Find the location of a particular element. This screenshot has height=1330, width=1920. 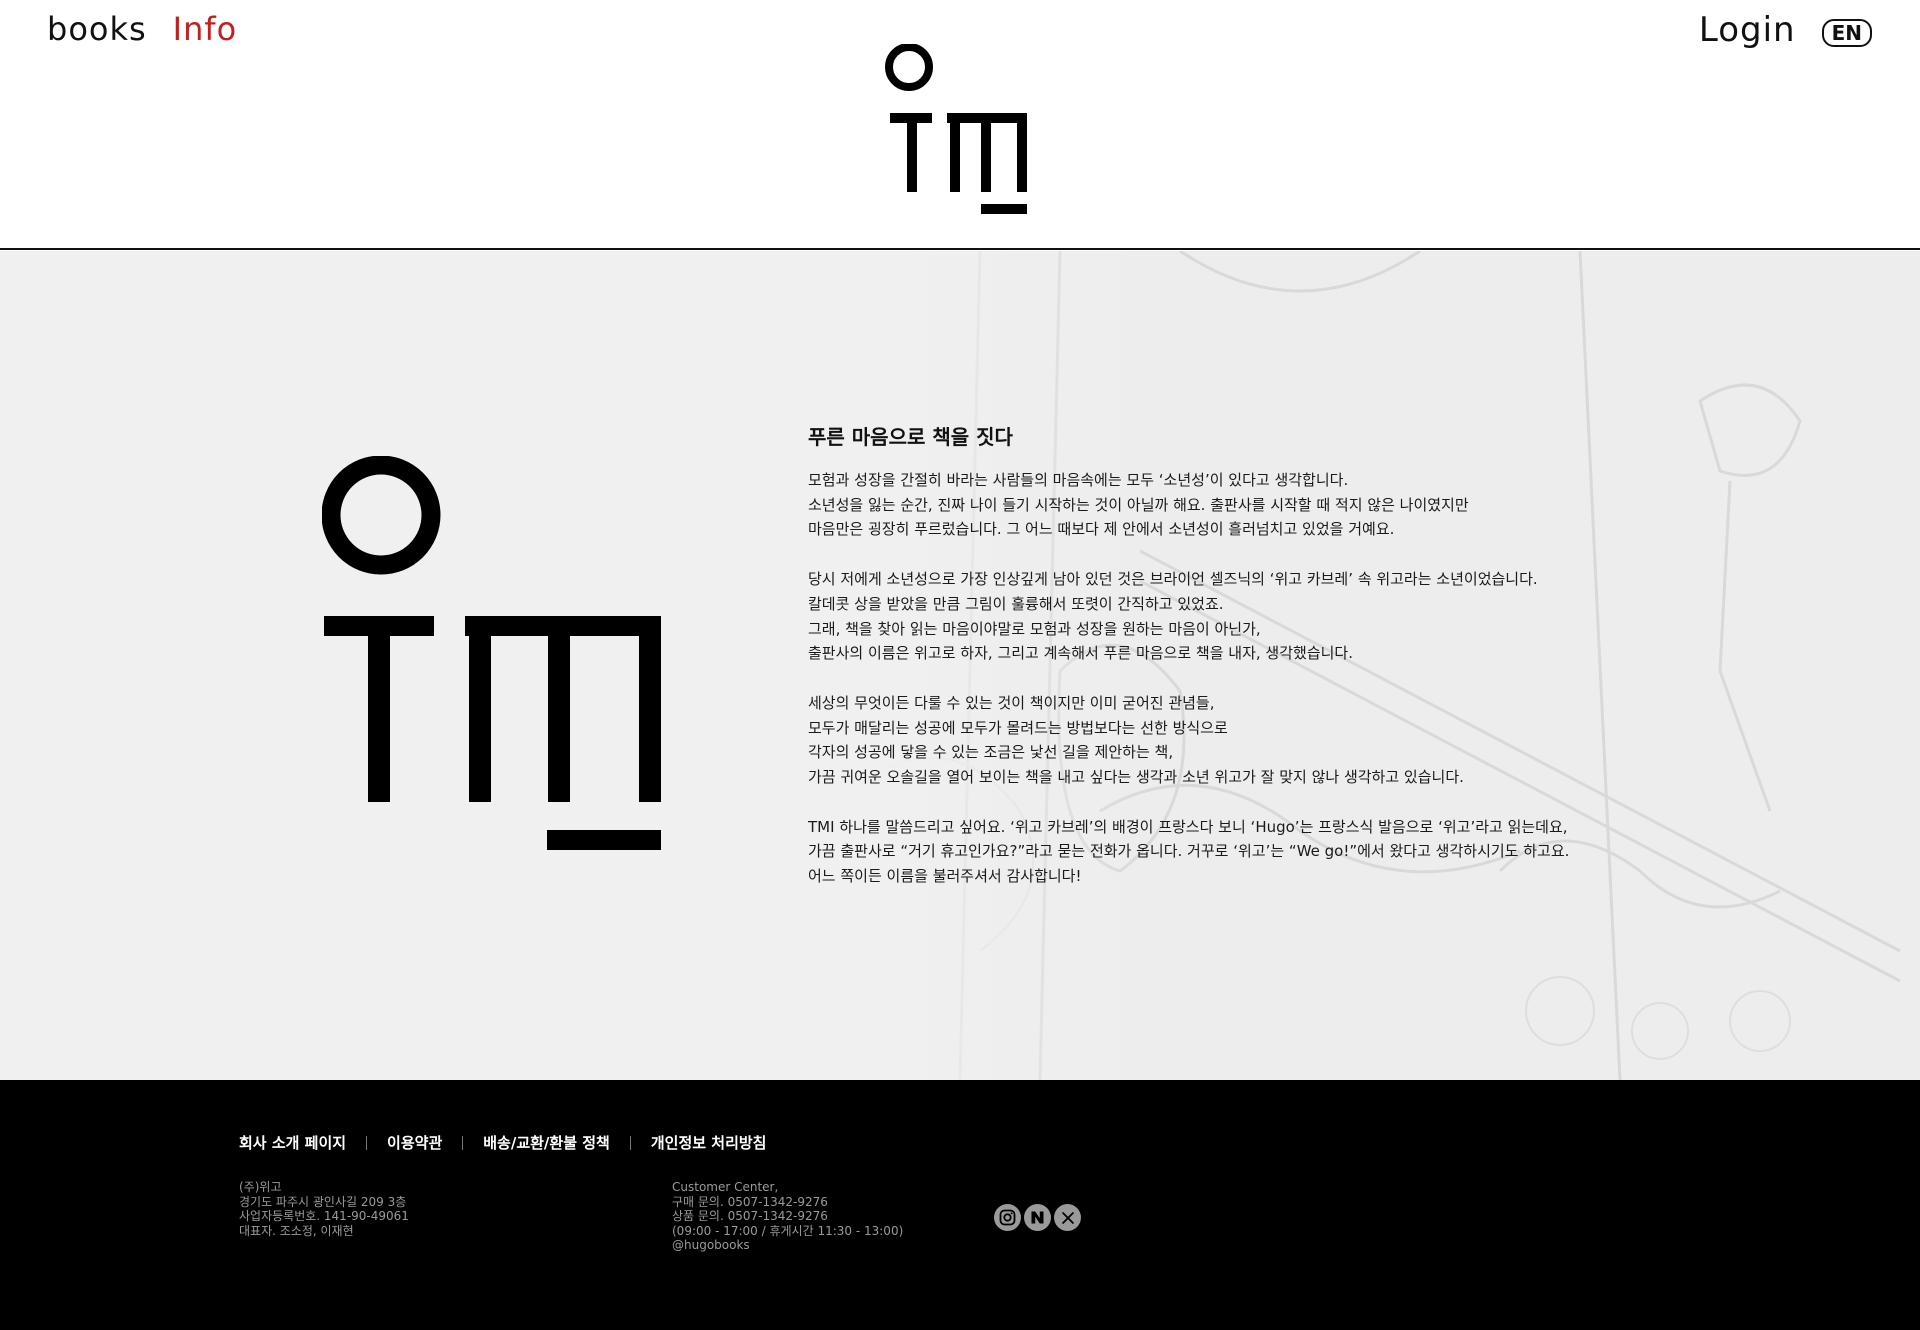

hugo-logo-large is located at coordinates (491, 653).